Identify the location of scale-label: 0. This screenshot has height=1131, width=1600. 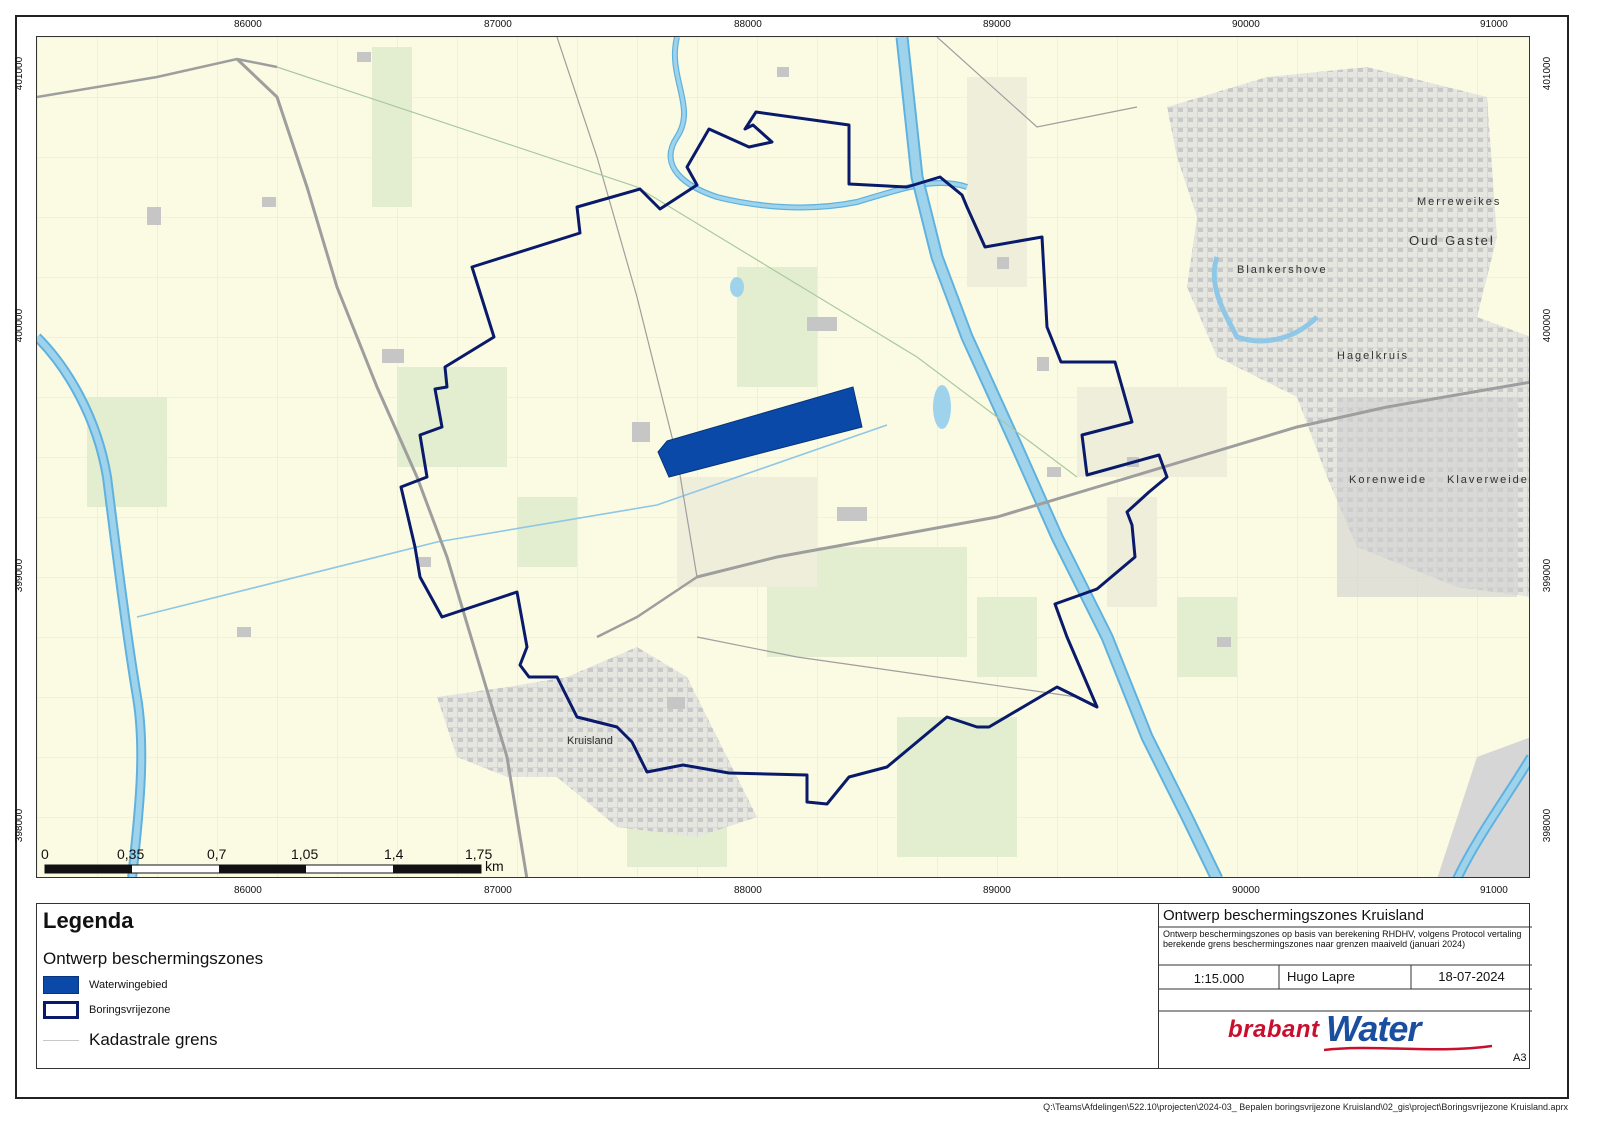
(45, 854).